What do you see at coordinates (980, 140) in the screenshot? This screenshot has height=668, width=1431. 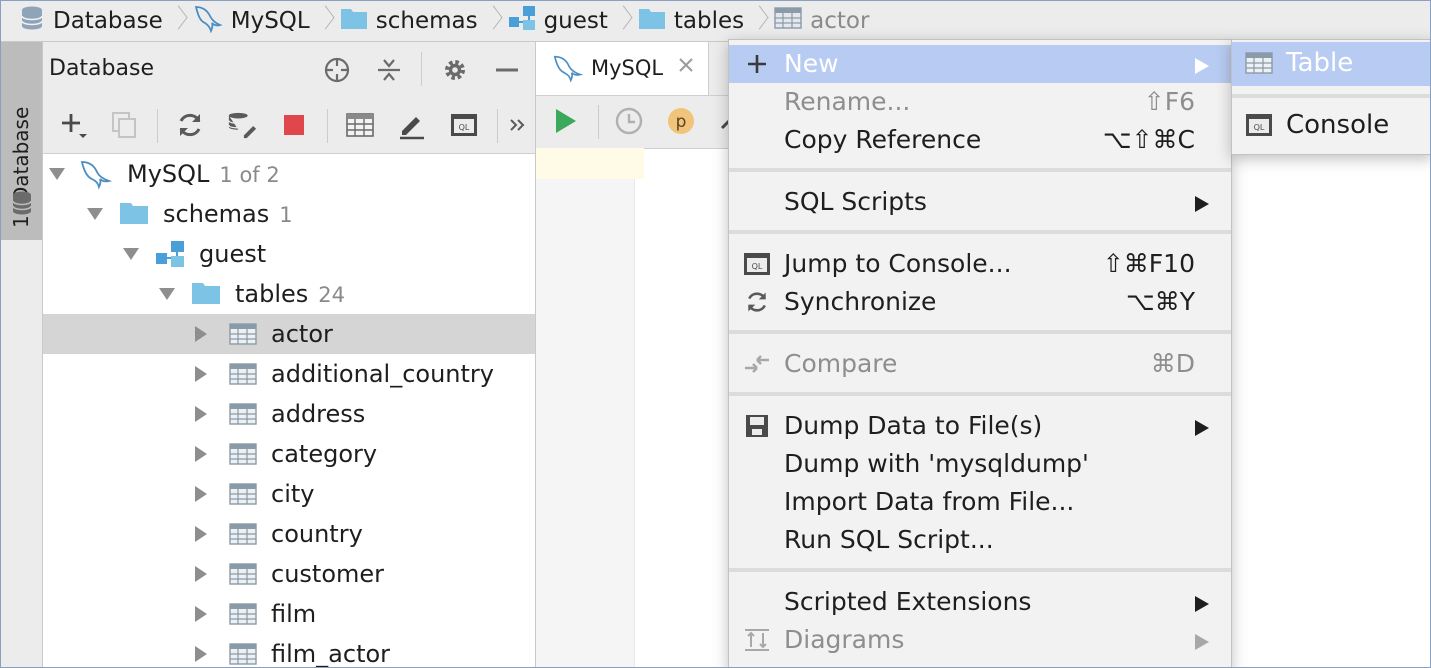 I see `menu-item-copy-reference: Copy Reference ⌥⇧⌘C` at bounding box center [980, 140].